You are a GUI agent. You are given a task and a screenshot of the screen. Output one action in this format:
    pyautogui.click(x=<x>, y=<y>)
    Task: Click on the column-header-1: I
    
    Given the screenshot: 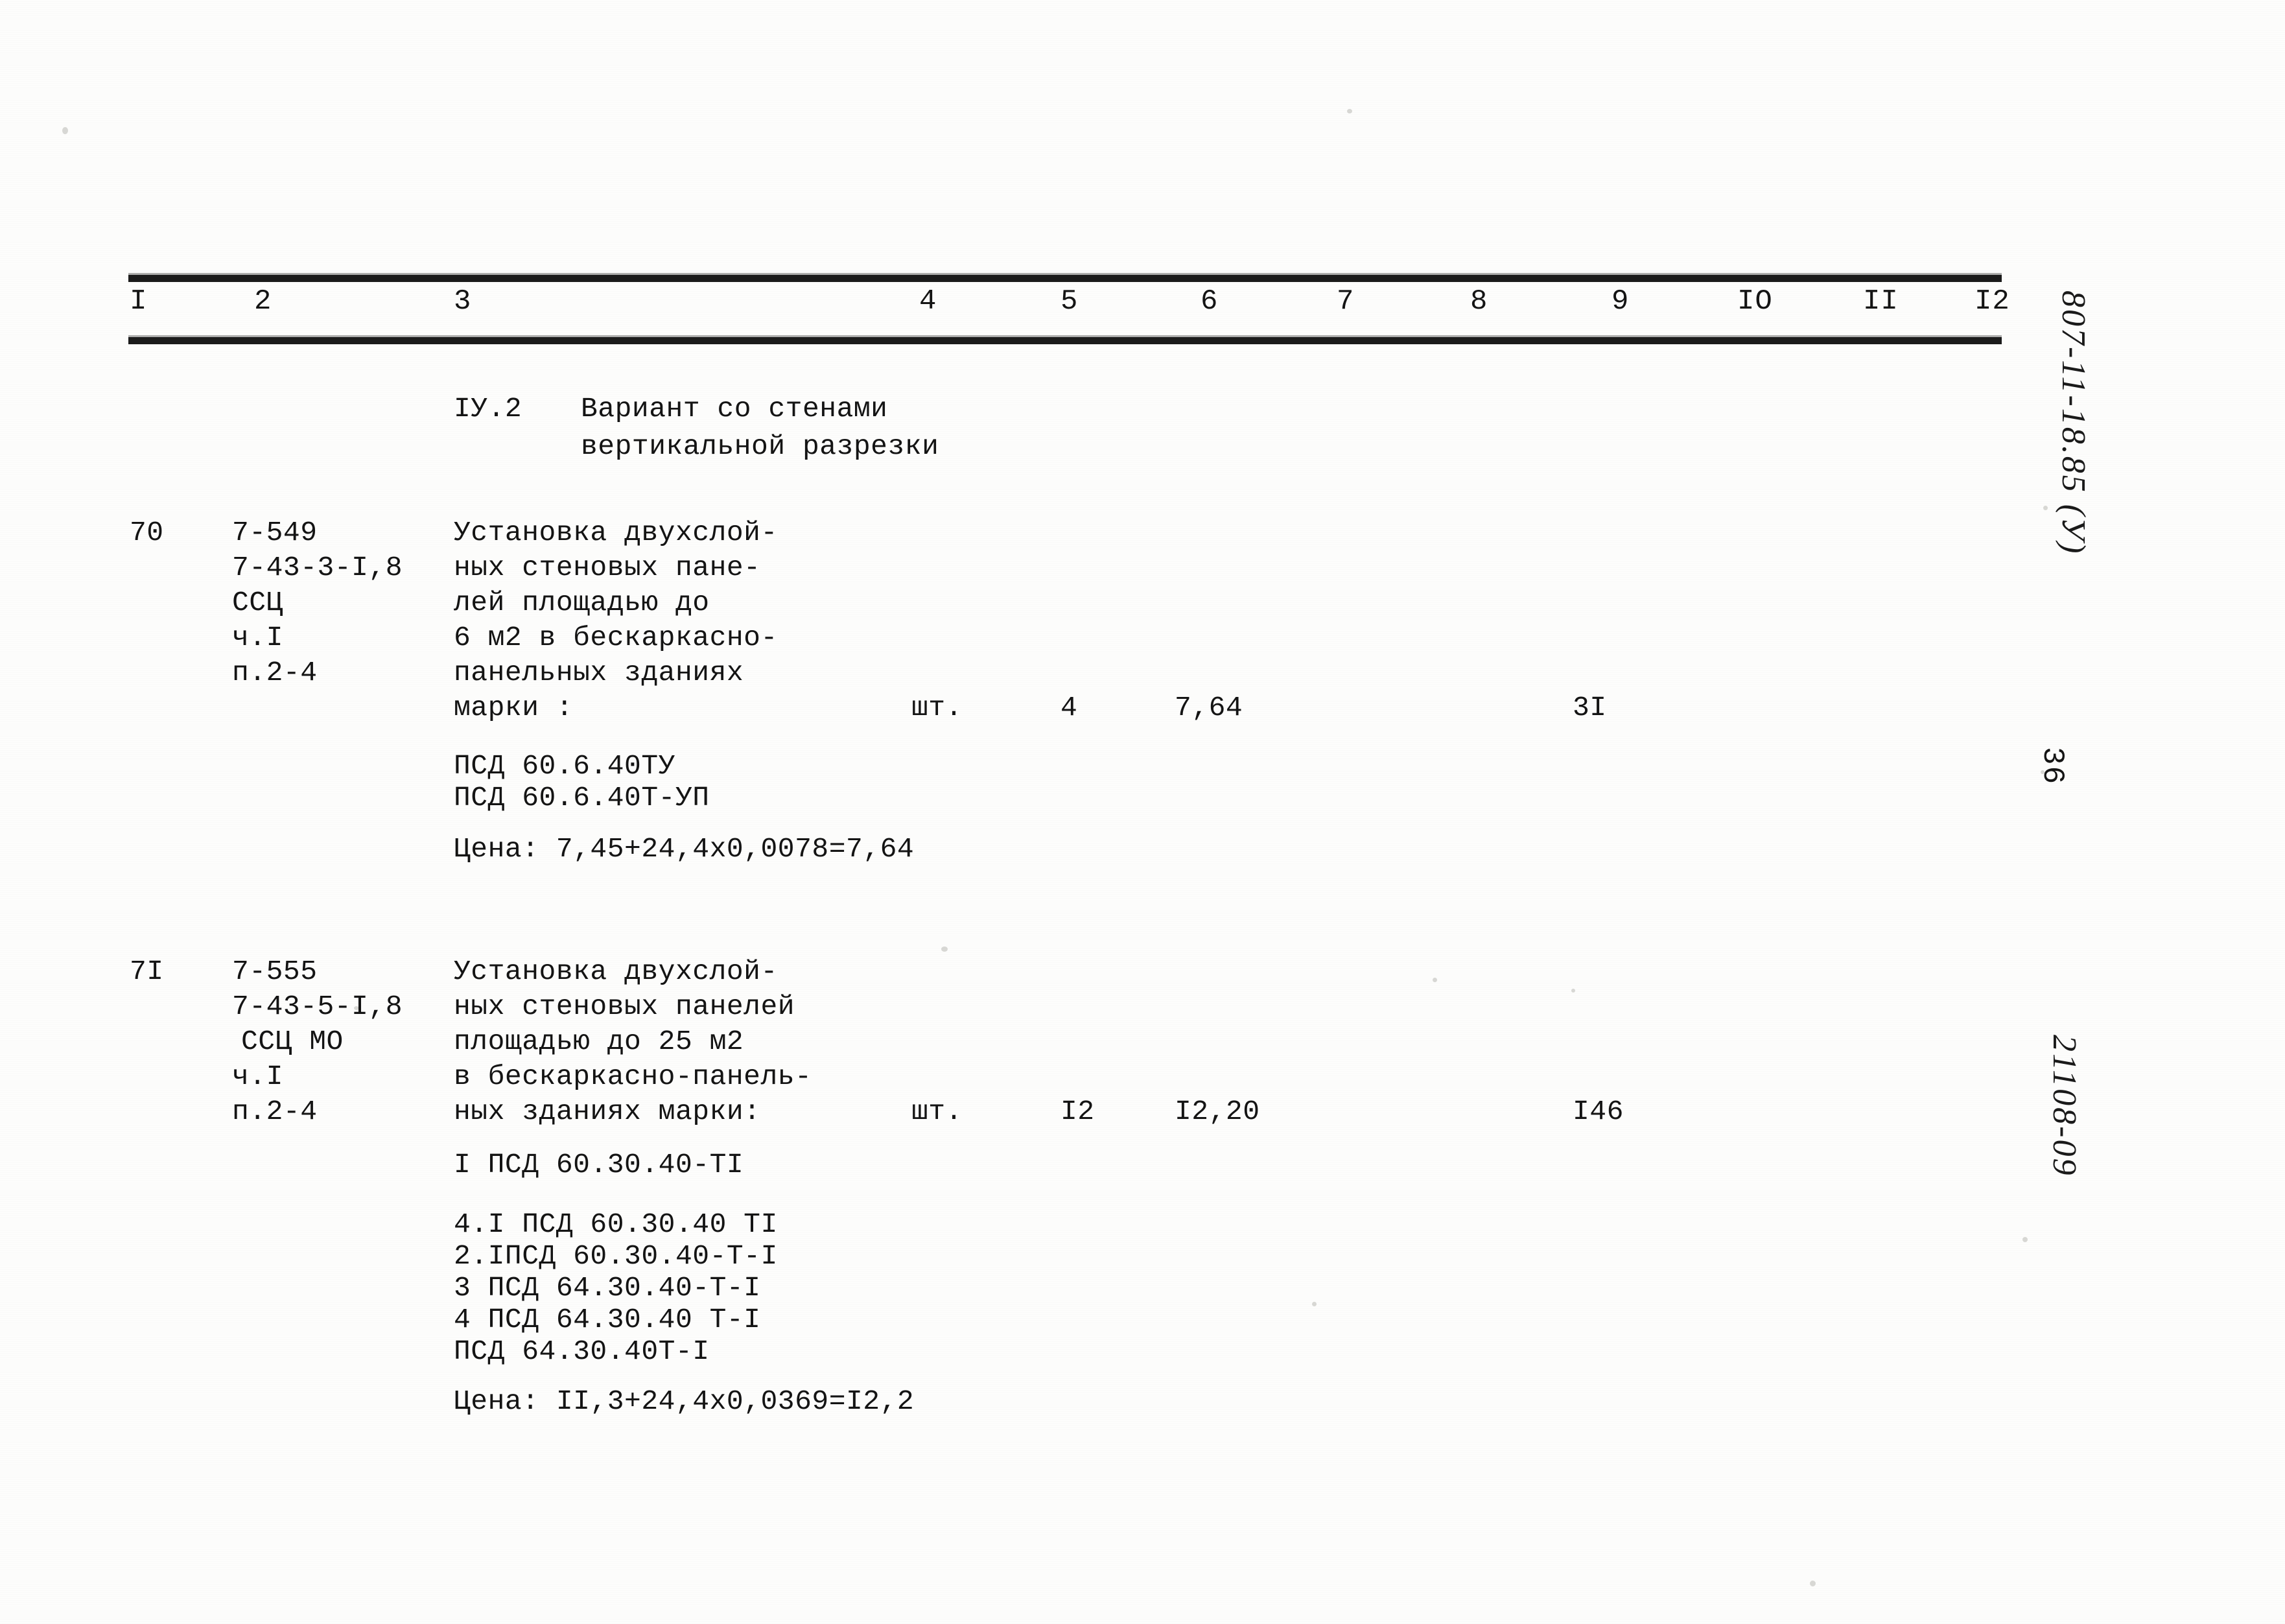 What is the action you would take?
    pyautogui.click(x=139, y=302)
    